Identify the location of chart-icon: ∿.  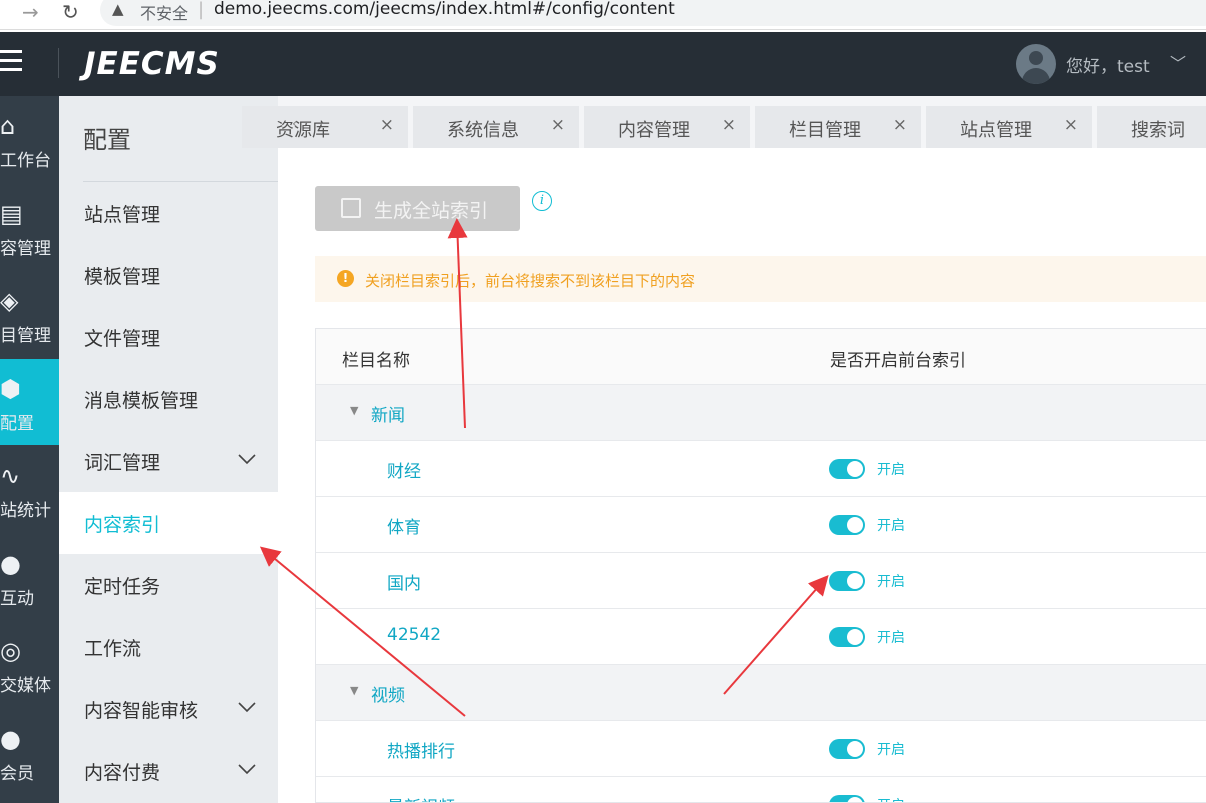
(10, 476).